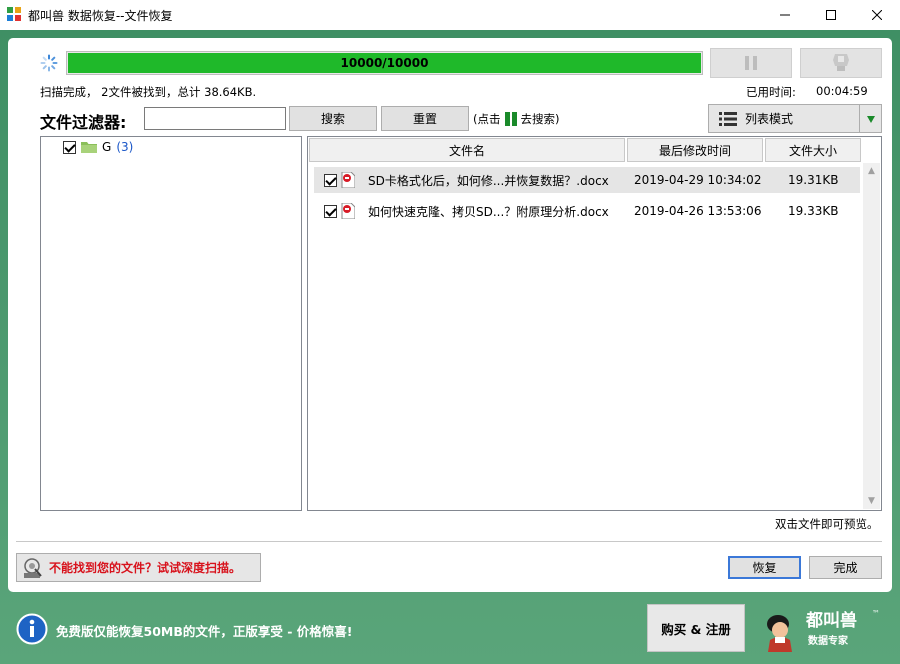 Image resolution: width=900 pixels, height=664 pixels. Describe the element at coordinates (148, 92) in the screenshot. I see `scan-status-text: 扫描完成， 2文件被找到，总计 38.64KB.` at that location.